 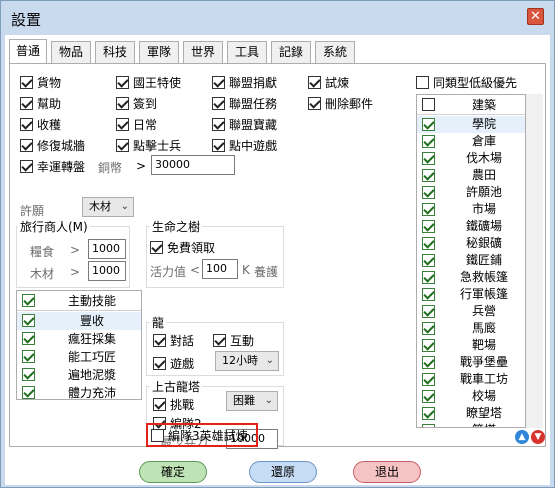 I want to click on repair-wall-checkbox: 修復城牆, so click(x=52, y=145).